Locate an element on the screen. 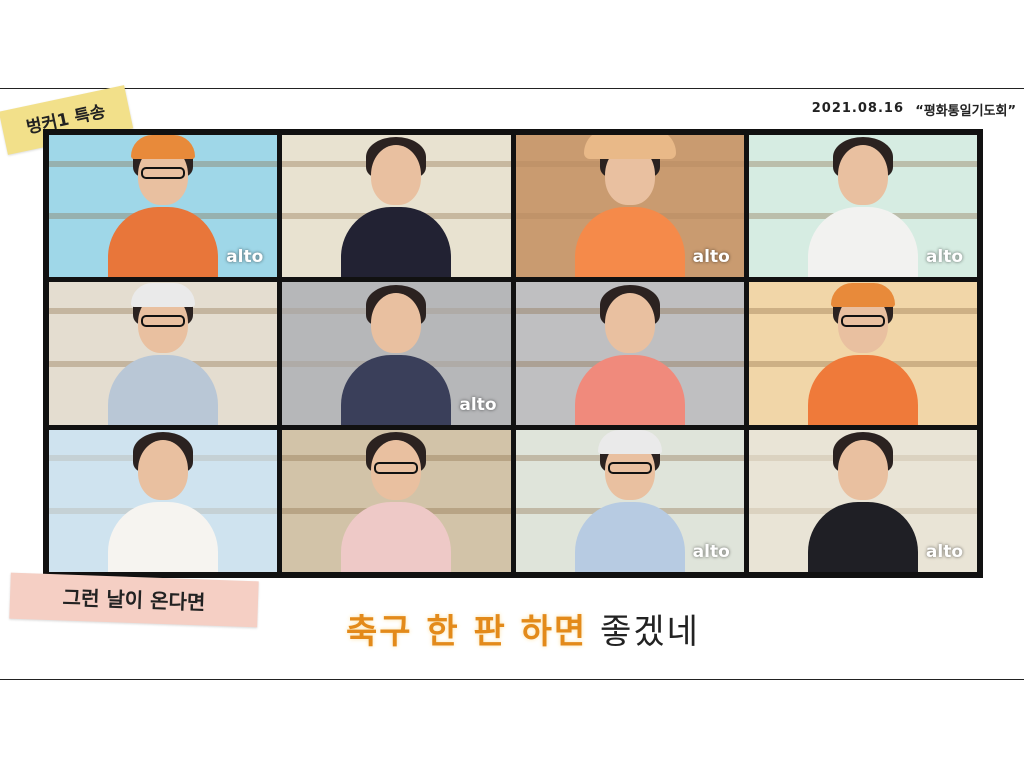 The height and width of the screenshot is (768, 1024). broadcast-date: 2021.08.16 is located at coordinates (857, 108).